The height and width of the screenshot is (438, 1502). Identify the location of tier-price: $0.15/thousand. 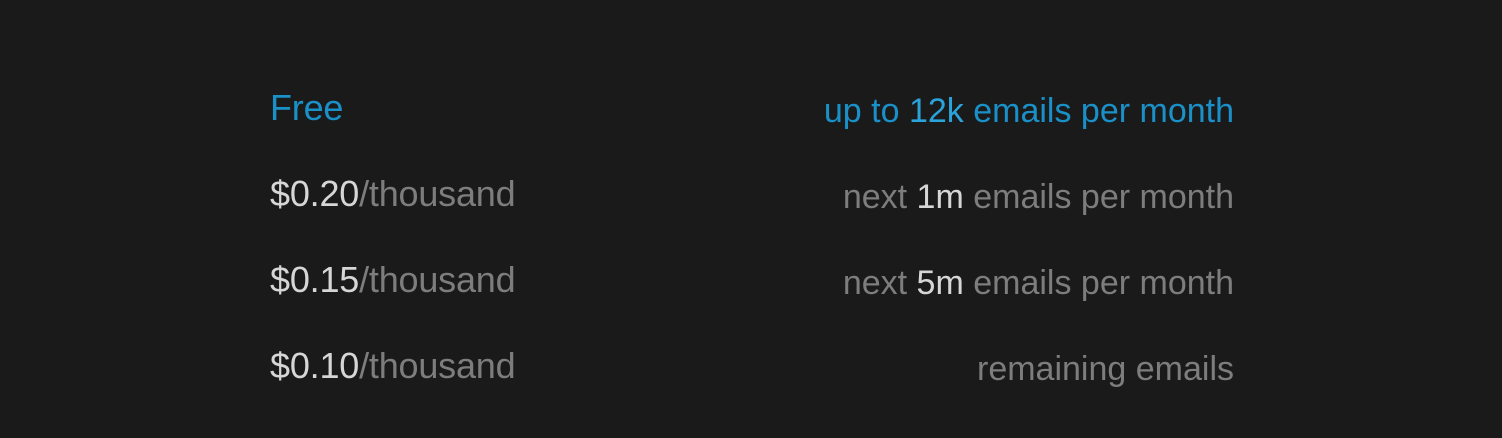
(393, 279).